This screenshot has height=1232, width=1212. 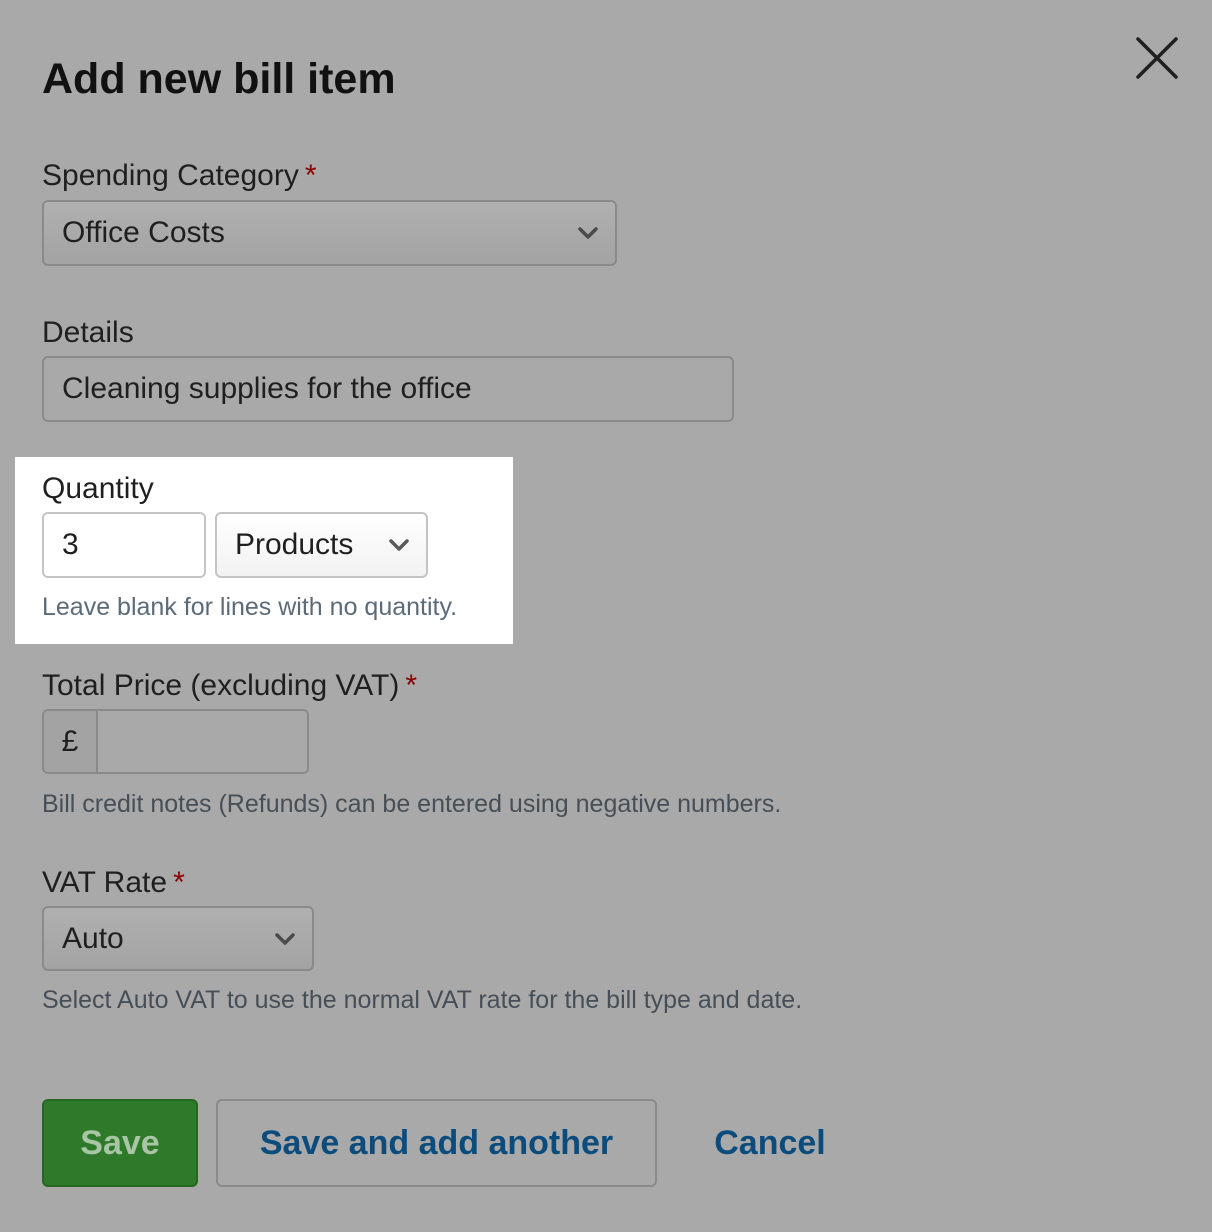 I want to click on close-button, so click(x=1157, y=58).